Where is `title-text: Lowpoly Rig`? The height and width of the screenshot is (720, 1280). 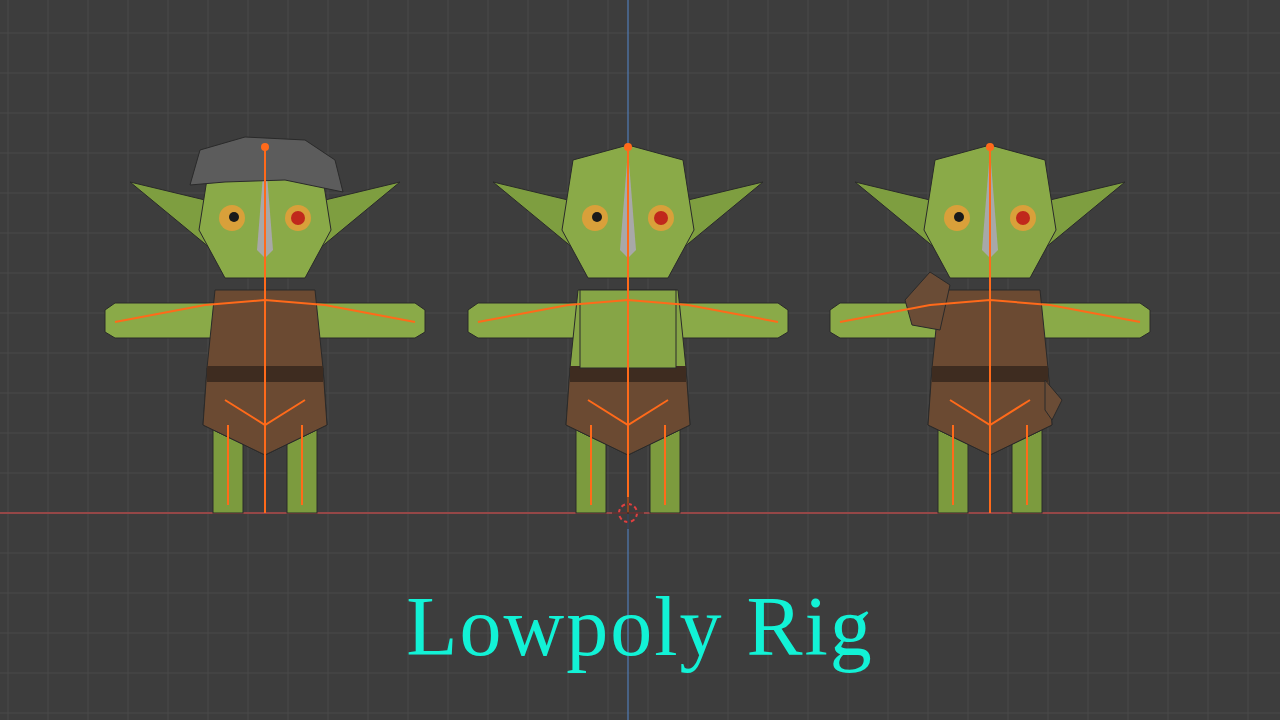
title-text: Lowpoly Rig is located at coordinates (640, 626).